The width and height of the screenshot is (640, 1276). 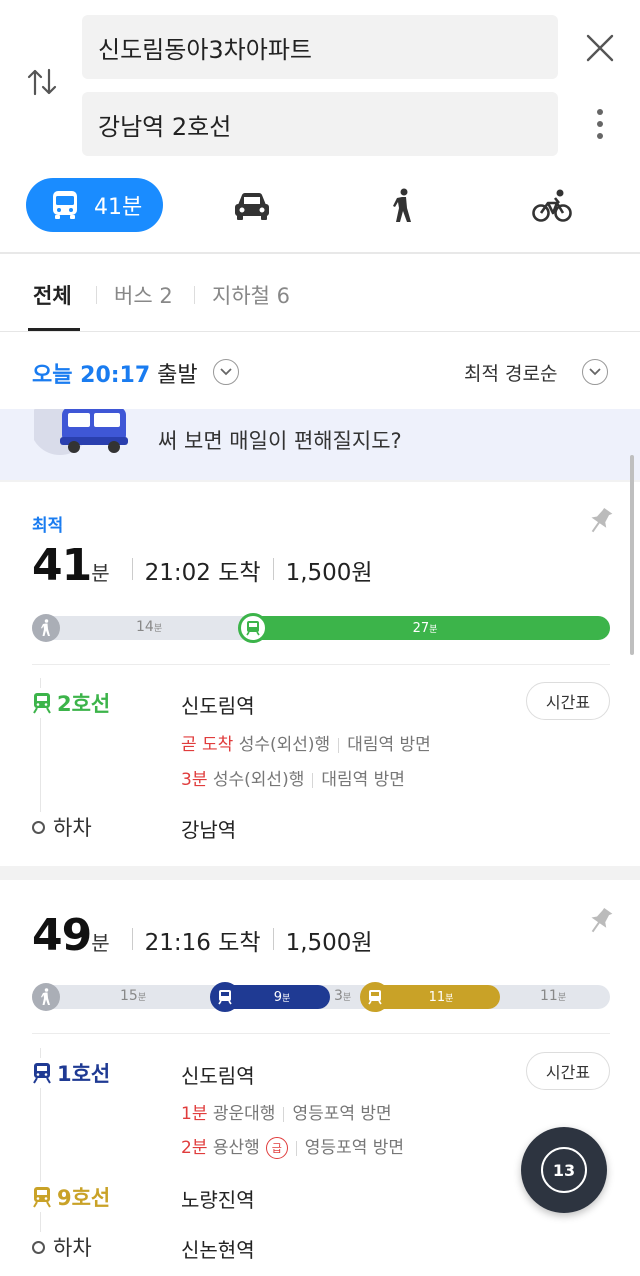 What do you see at coordinates (84, 1198) in the screenshot?
I see `line-name: 9호선` at bounding box center [84, 1198].